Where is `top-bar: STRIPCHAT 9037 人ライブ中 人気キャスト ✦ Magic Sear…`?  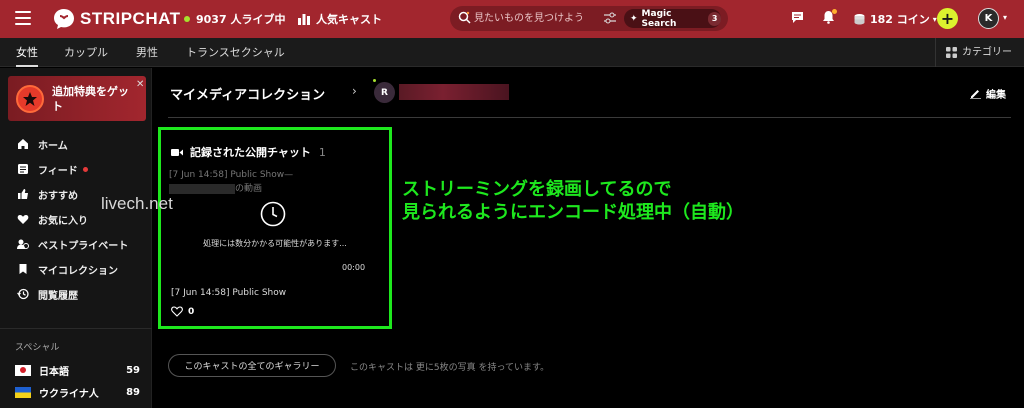 top-bar: STRIPCHAT 9037 人ライブ中 人気キャスト ✦ Magic Sear… is located at coordinates (512, 19).